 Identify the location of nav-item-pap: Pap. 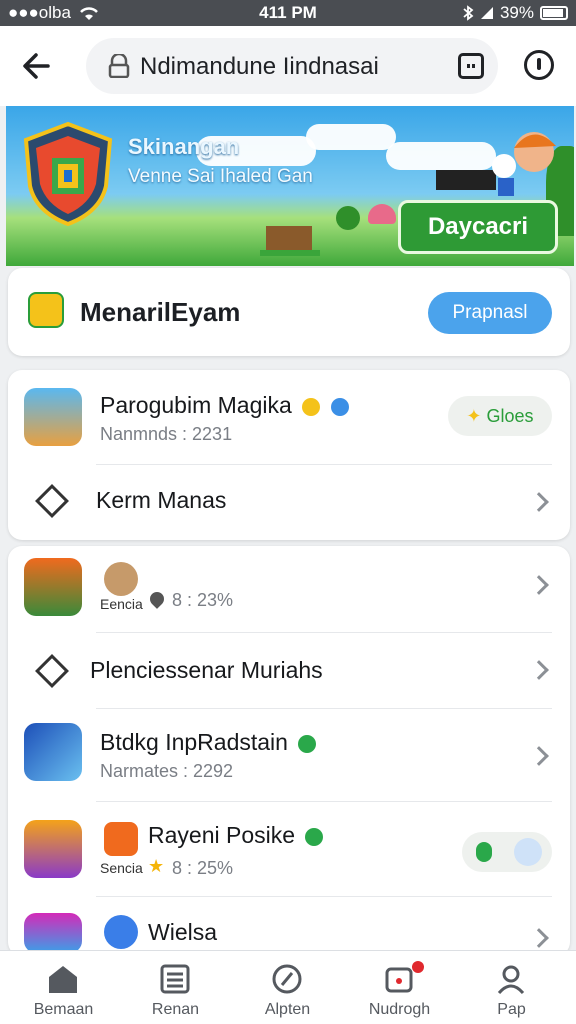
(511, 987).